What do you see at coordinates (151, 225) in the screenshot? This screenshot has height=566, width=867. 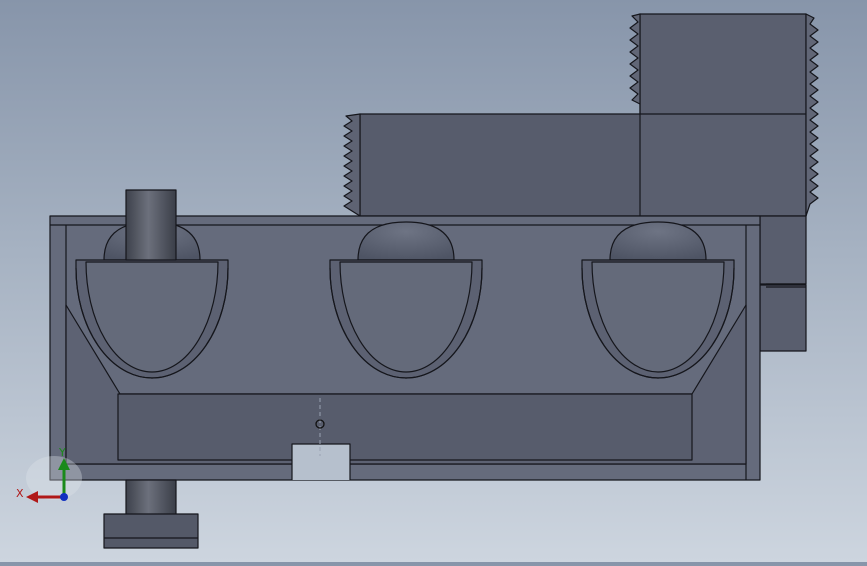 I see `top-pin` at bounding box center [151, 225].